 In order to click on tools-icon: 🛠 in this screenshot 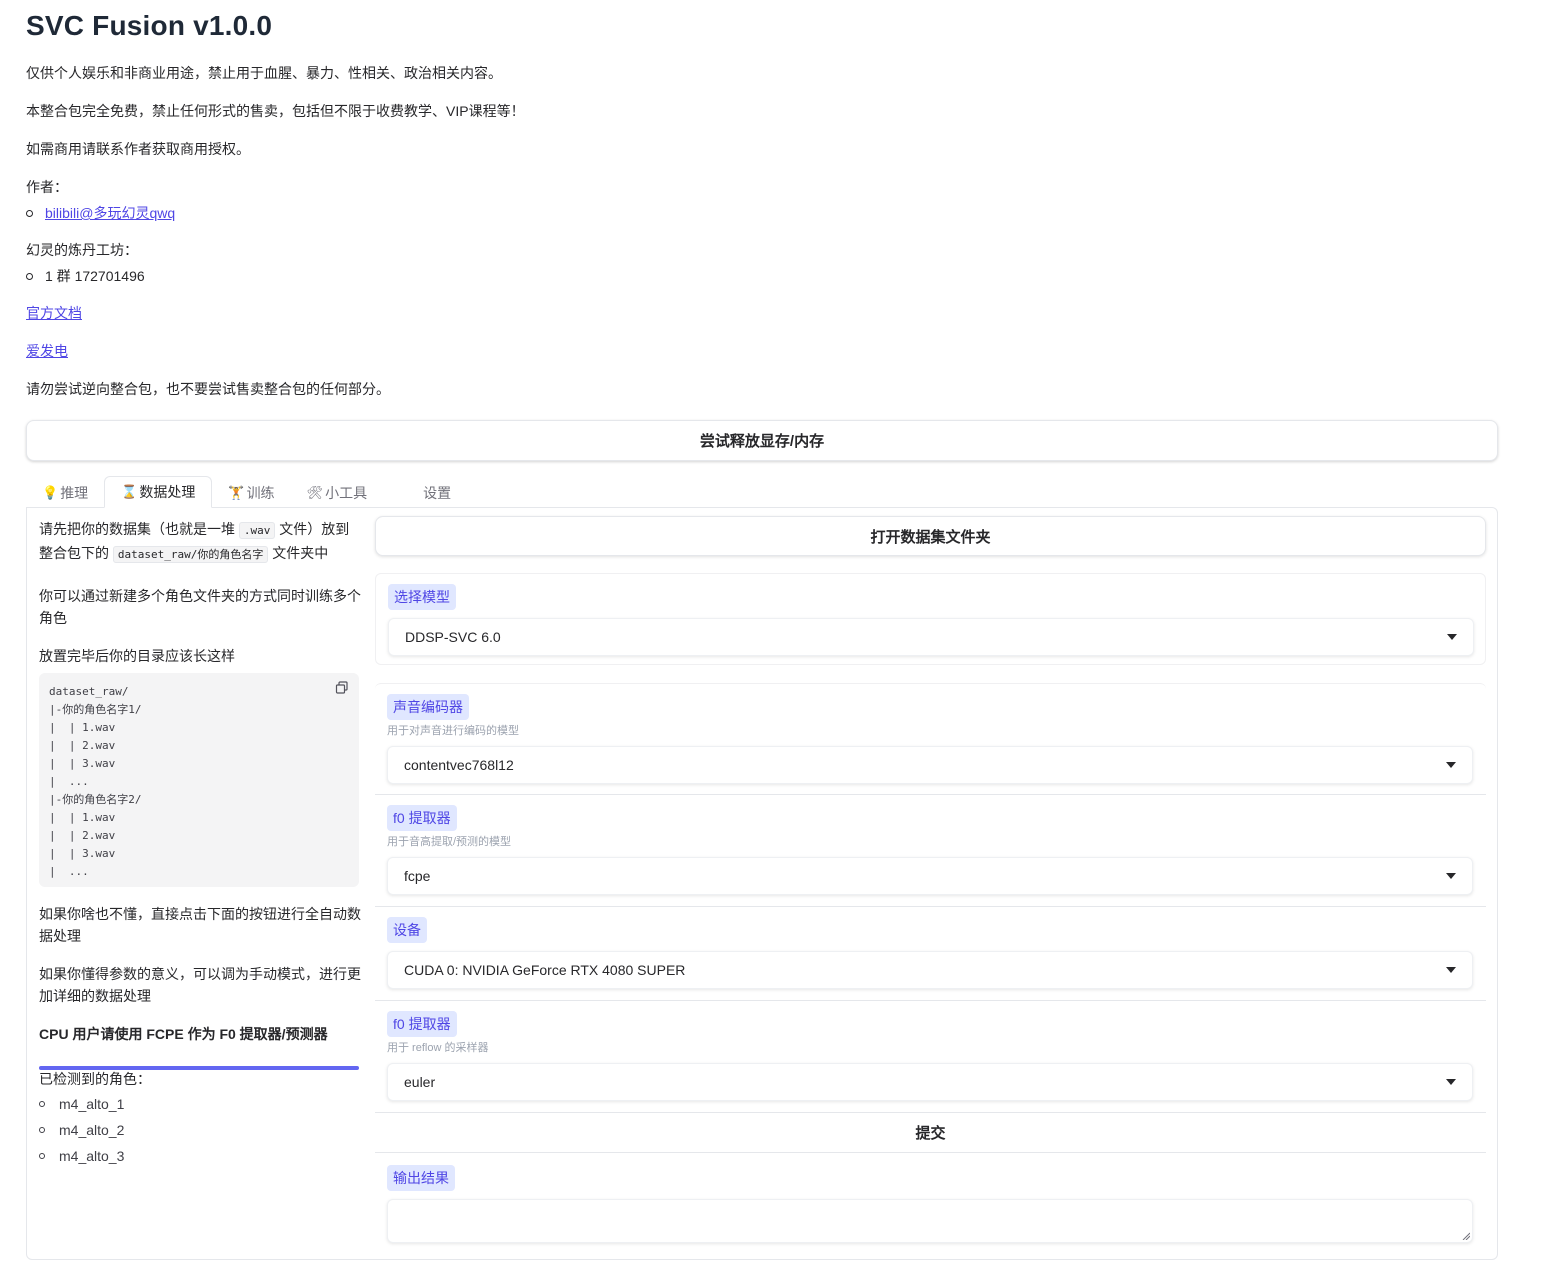, I will do `click(315, 492)`.